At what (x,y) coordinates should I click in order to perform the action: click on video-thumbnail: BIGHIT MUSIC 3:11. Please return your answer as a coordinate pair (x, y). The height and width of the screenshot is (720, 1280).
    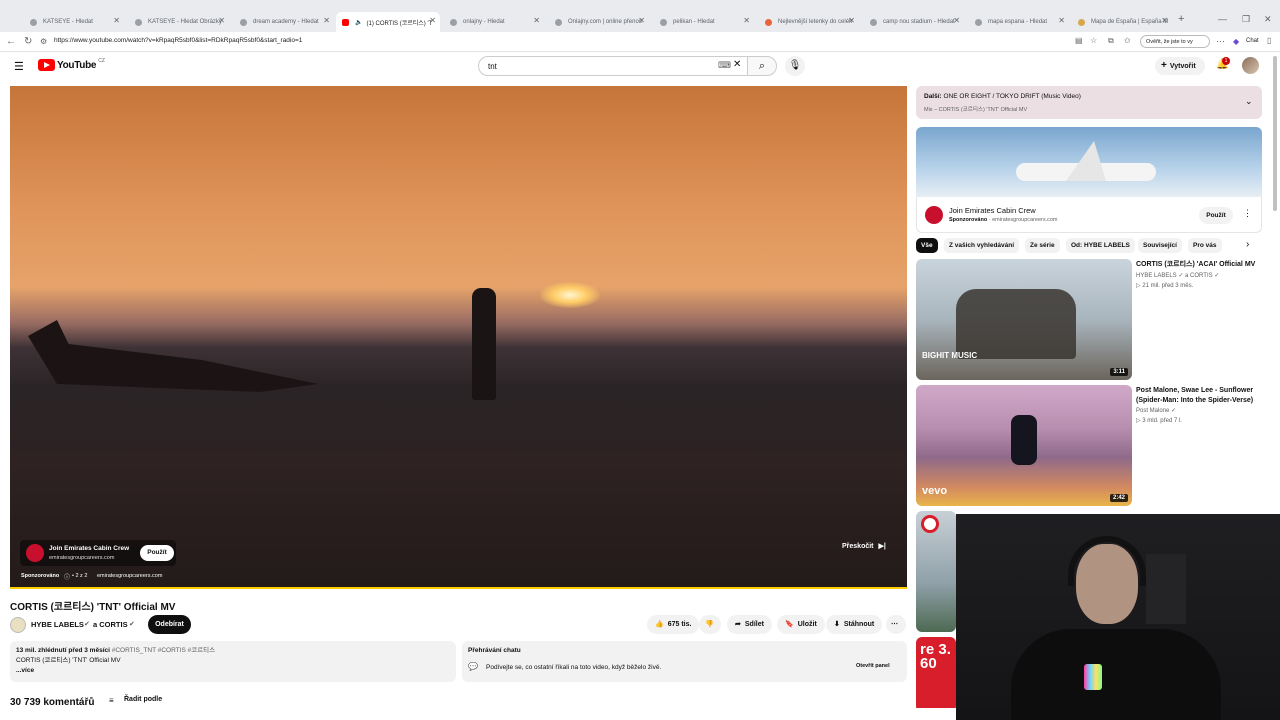
    Looking at the image, I should click on (1024, 319).